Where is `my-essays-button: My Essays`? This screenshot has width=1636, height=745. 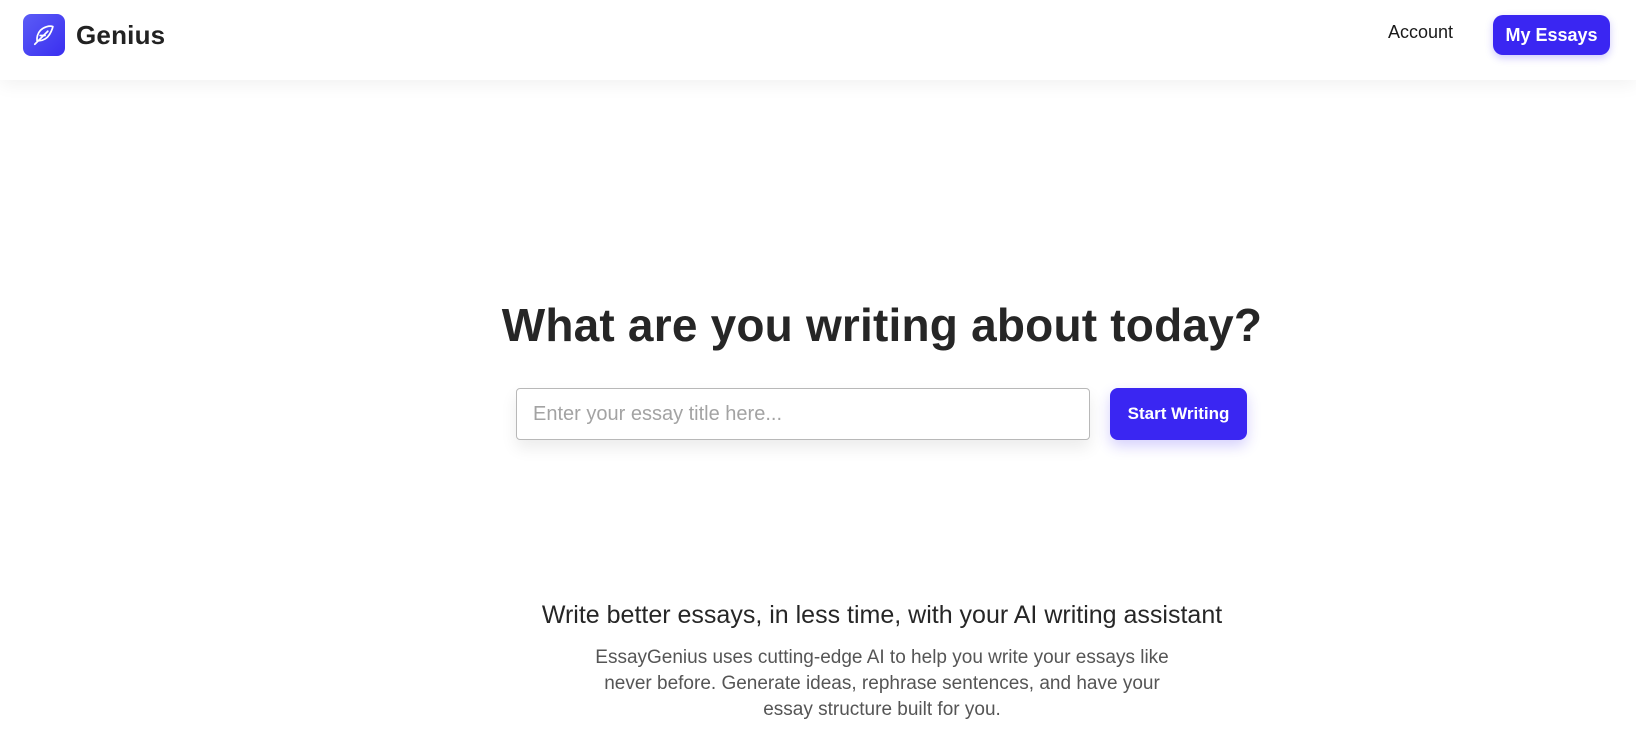 my-essays-button: My Essays is located at coordinates (1551, 35).